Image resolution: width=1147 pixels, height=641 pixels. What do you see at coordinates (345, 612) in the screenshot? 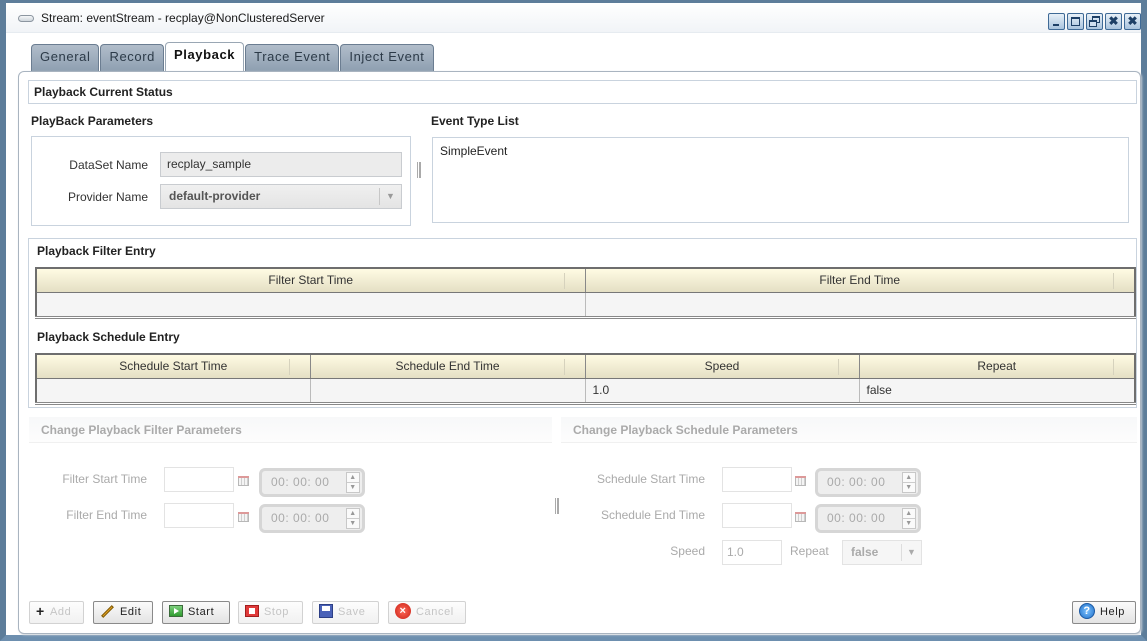
I see `save-button: Save` at bounding box center [345, 612].